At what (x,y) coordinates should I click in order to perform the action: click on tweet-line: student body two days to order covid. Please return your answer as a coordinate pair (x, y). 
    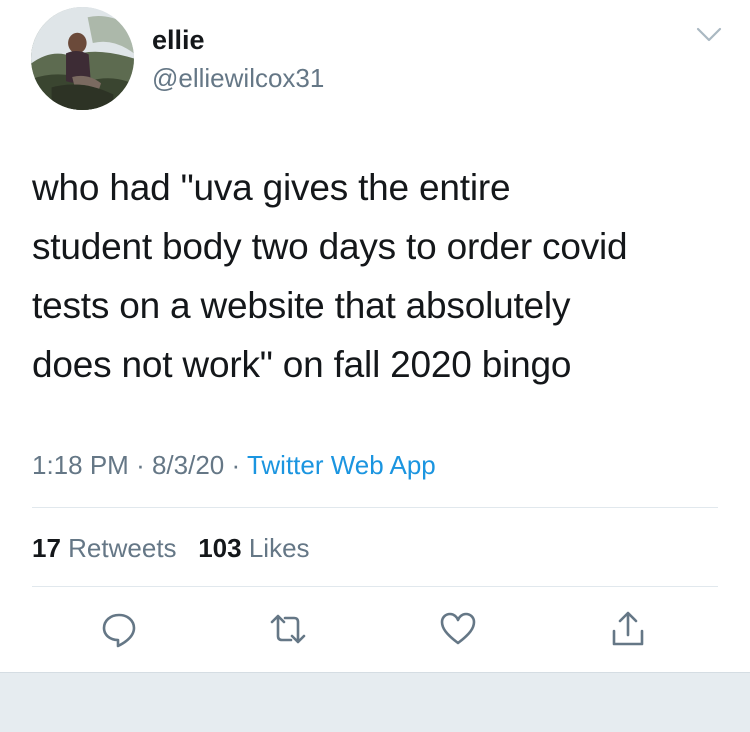
    Looking at the image, I should click on (330, 246).